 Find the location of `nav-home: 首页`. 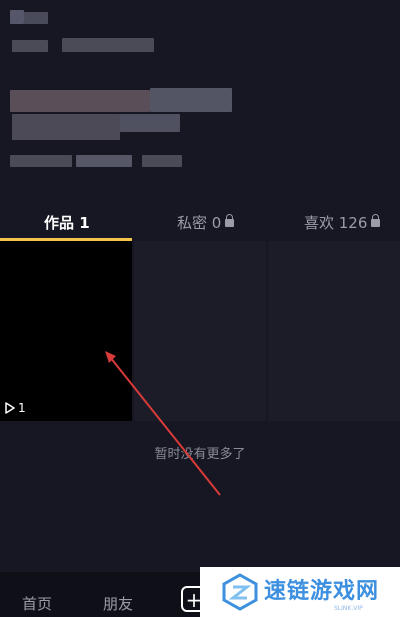

nav-home: 首页 is located at coordinates (37, 603).